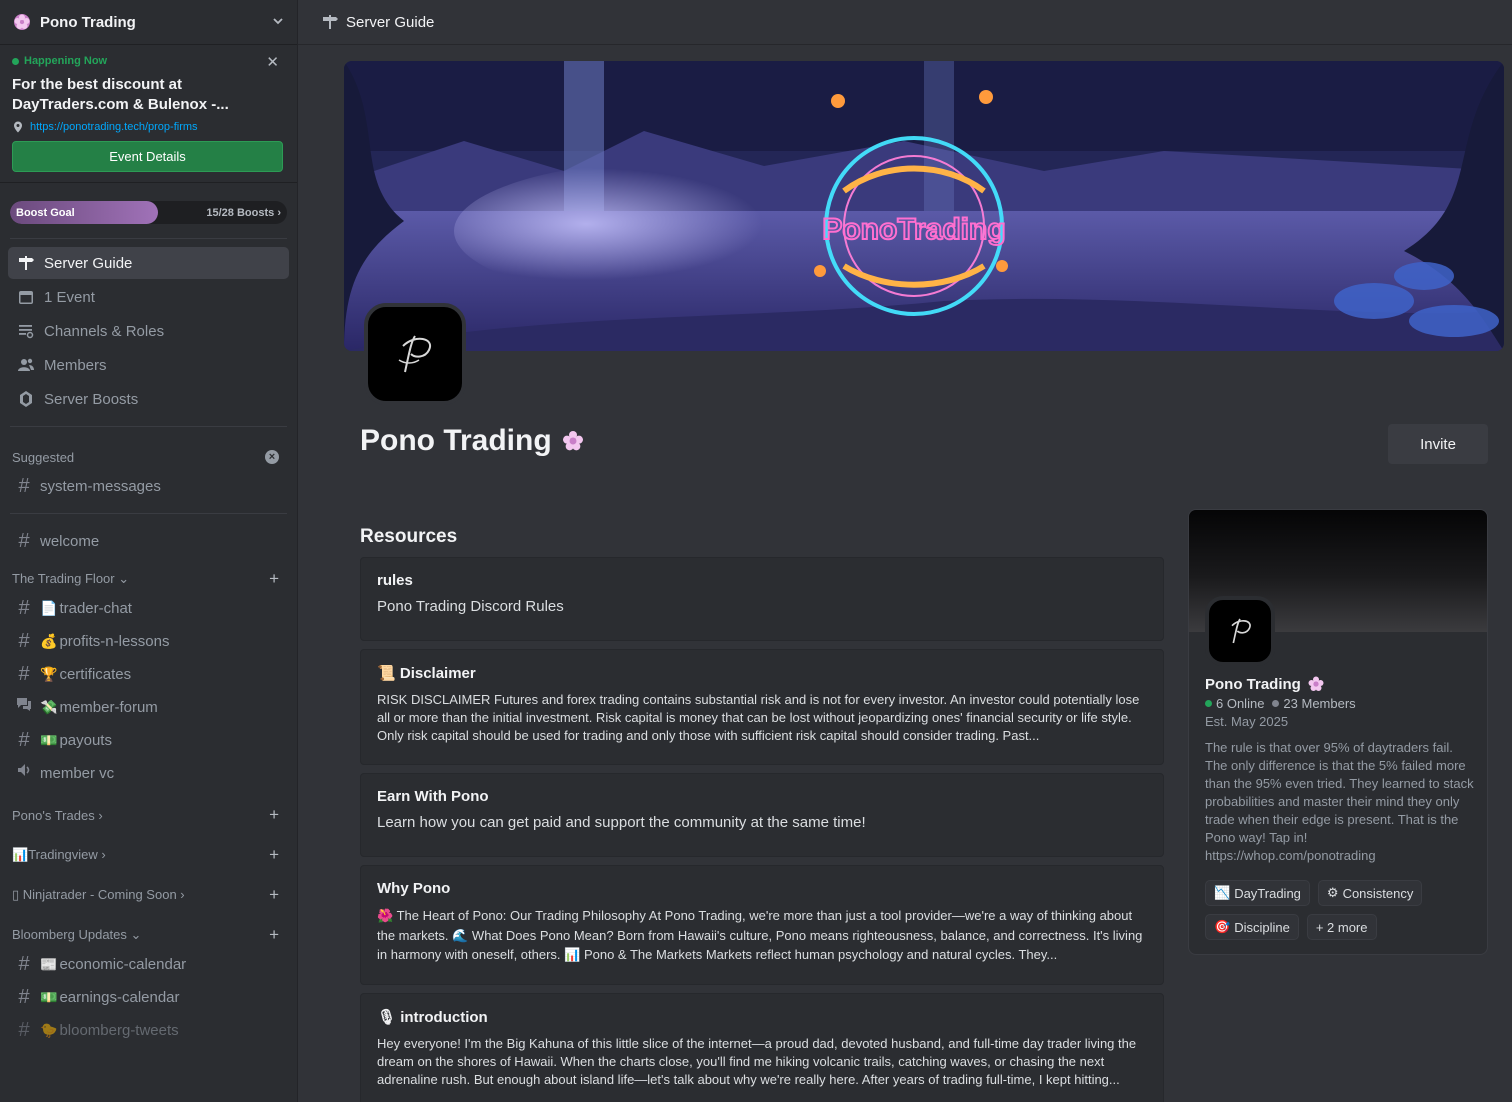  Describe the element at coordinates (470, 606) in the screenshot. I see `resource-desc: Pono Trading Discord Rules` at that location.